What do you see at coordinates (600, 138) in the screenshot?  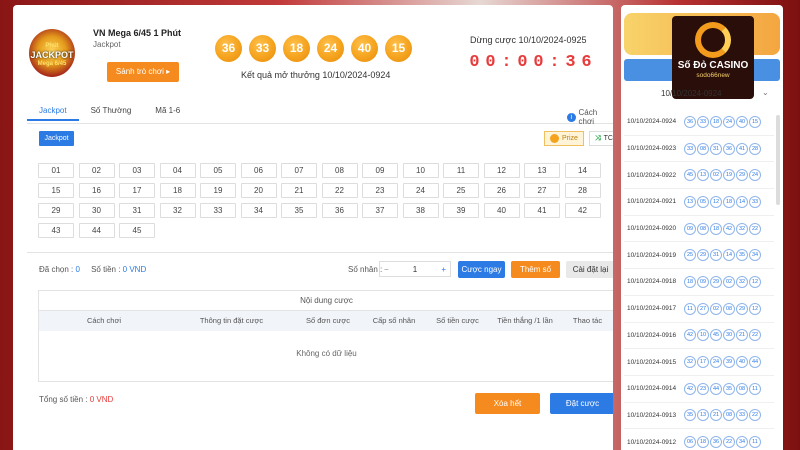 I see `tc-button: ⤨ TC` at bounding box center [600, 138].